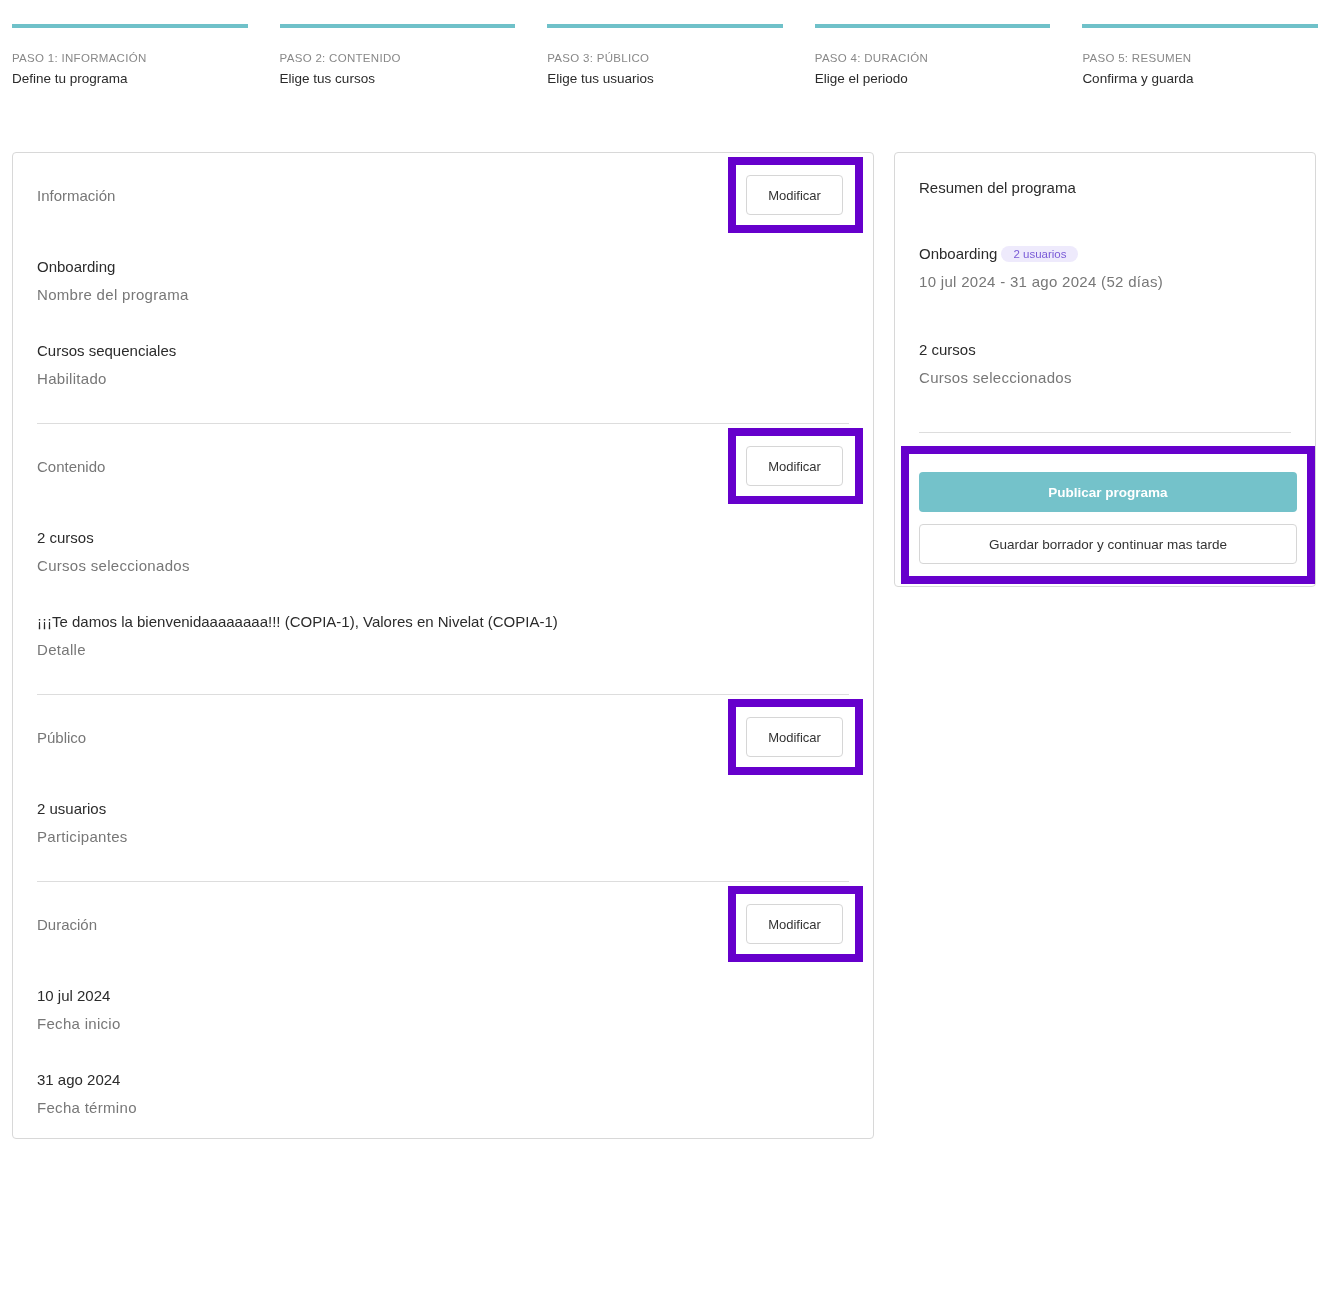 The image size is (1332, 1298). I want to click on field-value: ¡¡¡Te damos la bienvenidaaaaaaaa!!! (COPIA-1), Valores en Nivelat (COPIA-1), so click(298, 622).